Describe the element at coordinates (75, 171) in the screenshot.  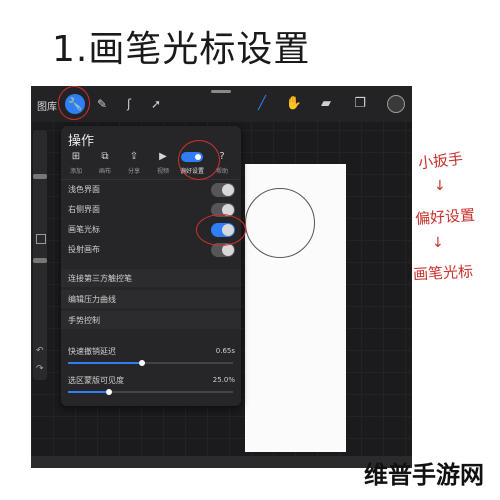
I see `tab-label: 添加` at that location.